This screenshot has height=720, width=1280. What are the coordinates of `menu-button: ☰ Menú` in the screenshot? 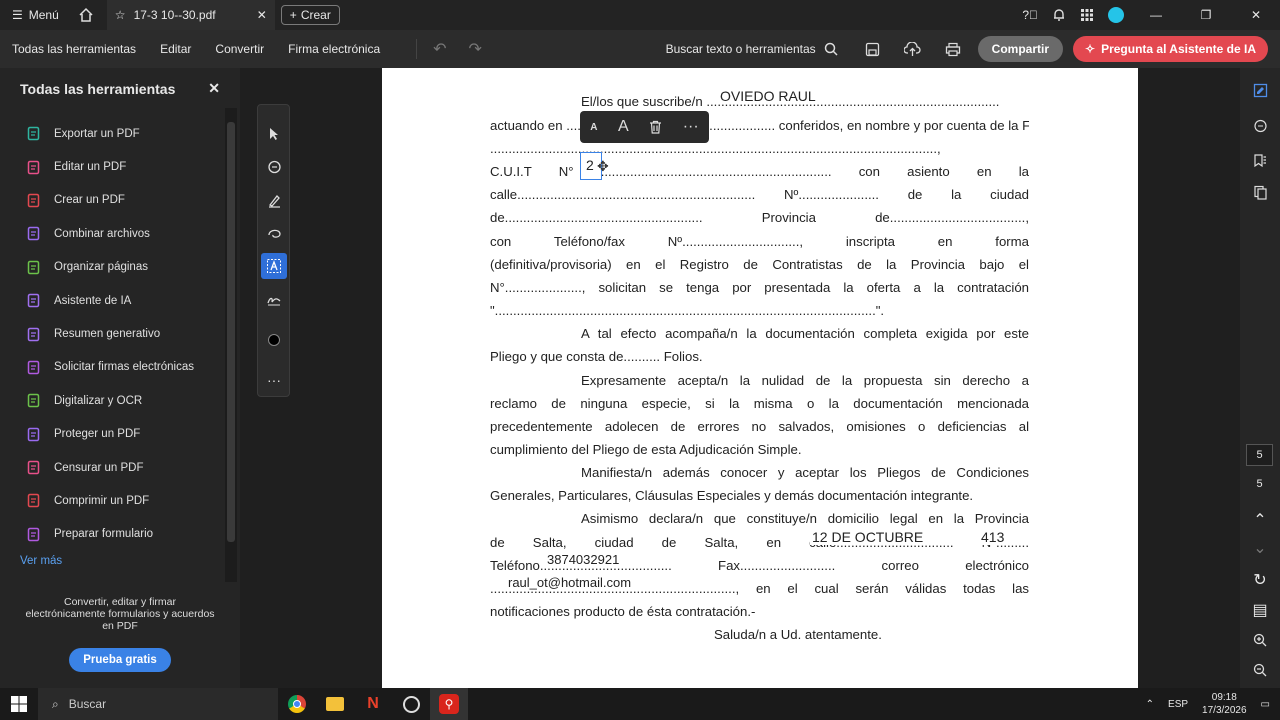 It's located at (35, 15).